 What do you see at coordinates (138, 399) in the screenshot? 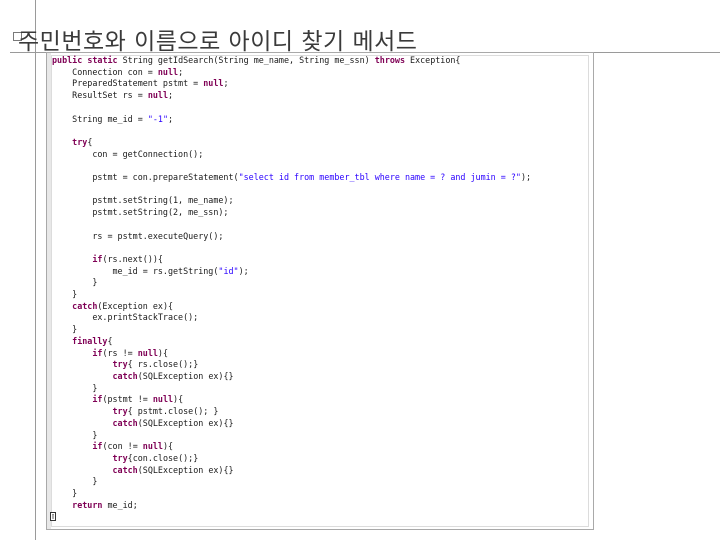
I see `code-line: if(pstmt != null){` at bounding box center [138, 399].